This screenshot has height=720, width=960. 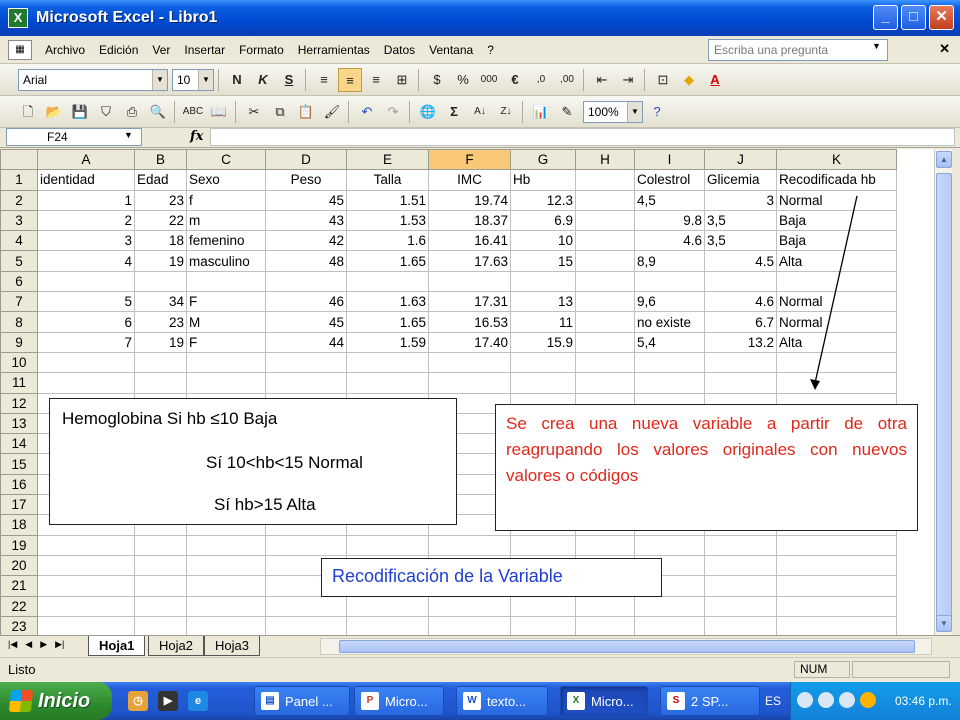 I want to click on print-icon: ⎙, so click(x=132, y=112).